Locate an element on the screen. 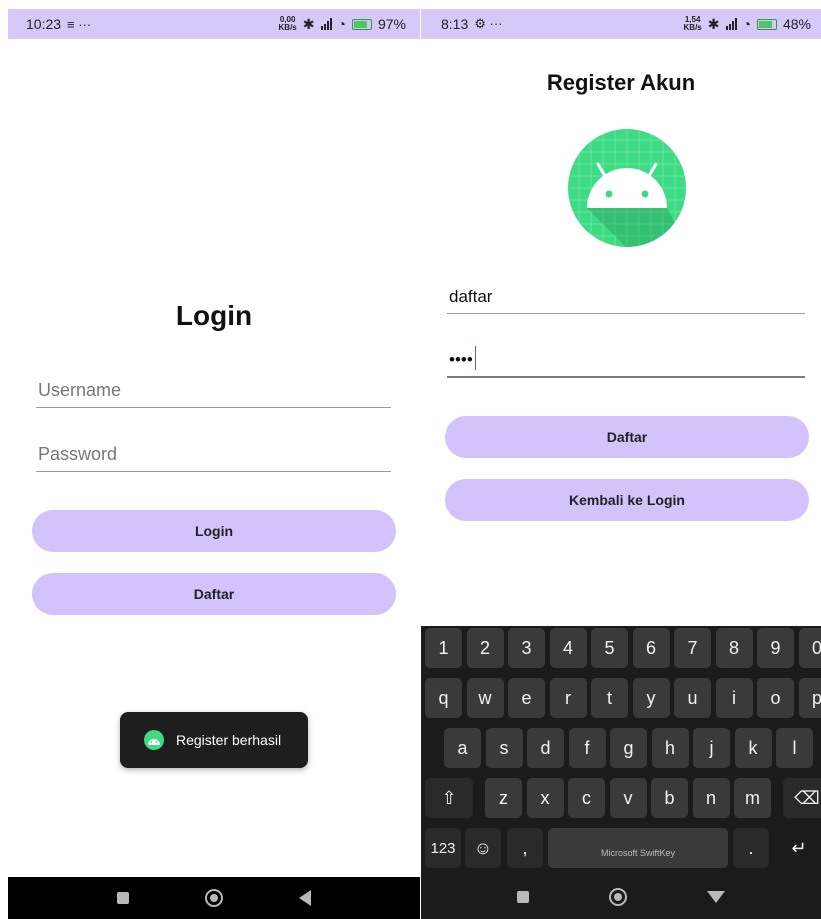 The height and width of the screenshot is (919, 821). keyboard-row-1: qwertyuiop is located at coordinates (621, 698).